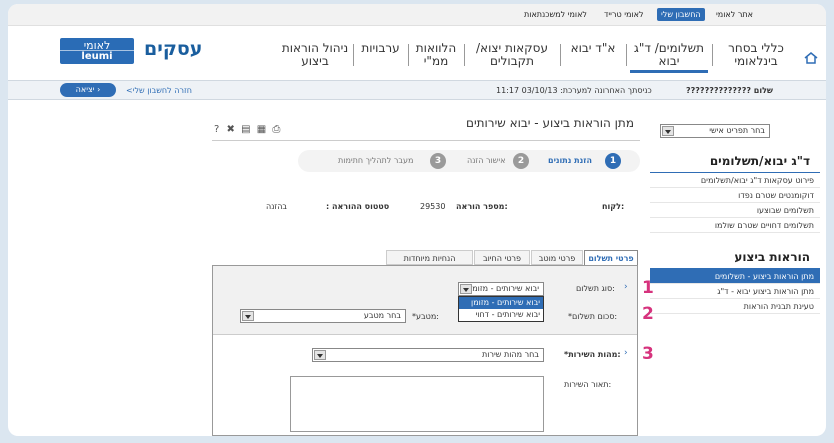  I want to click on payment-type-select: יבוא שירותים - מזומ, so click(501, 289).